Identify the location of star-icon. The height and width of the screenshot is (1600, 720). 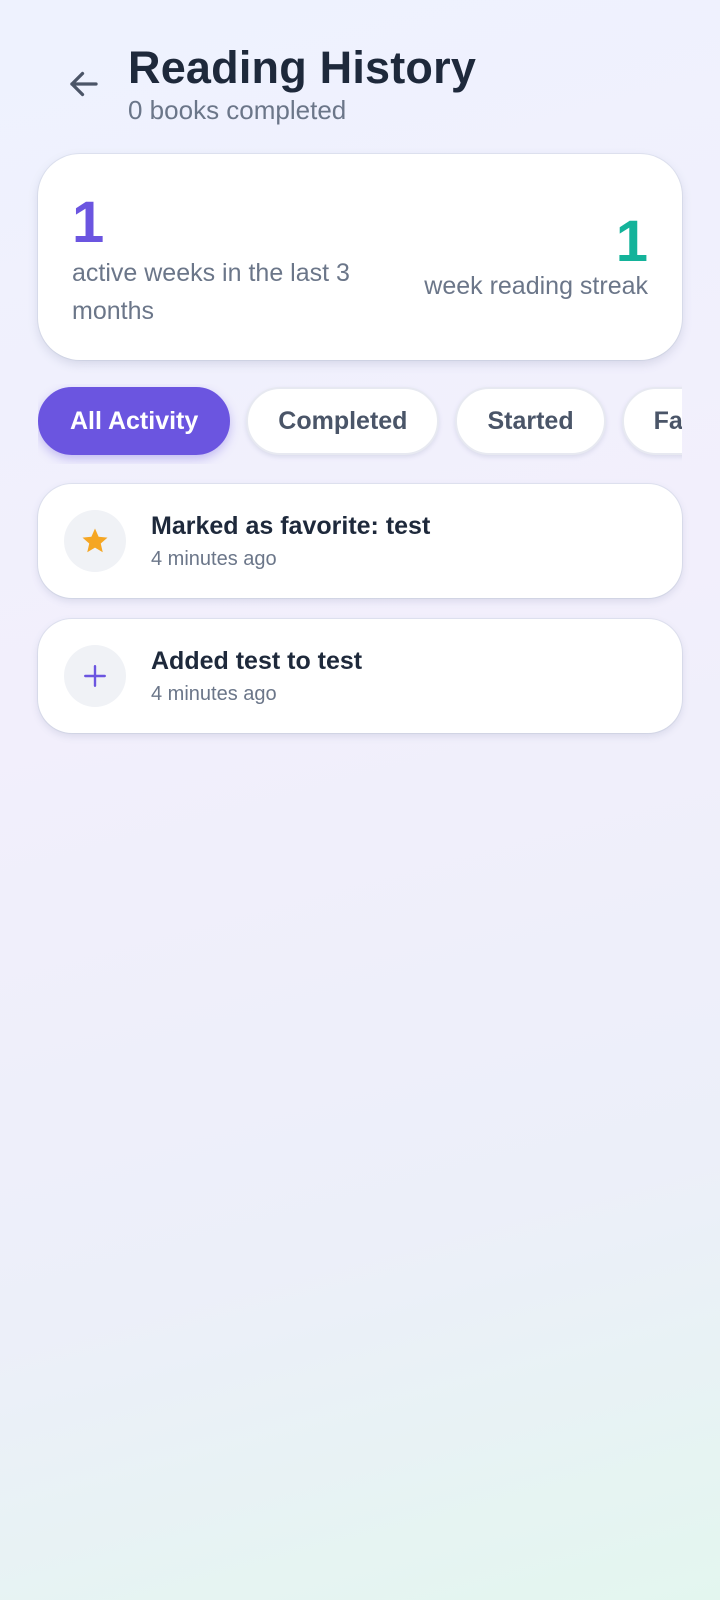
(95, 541).